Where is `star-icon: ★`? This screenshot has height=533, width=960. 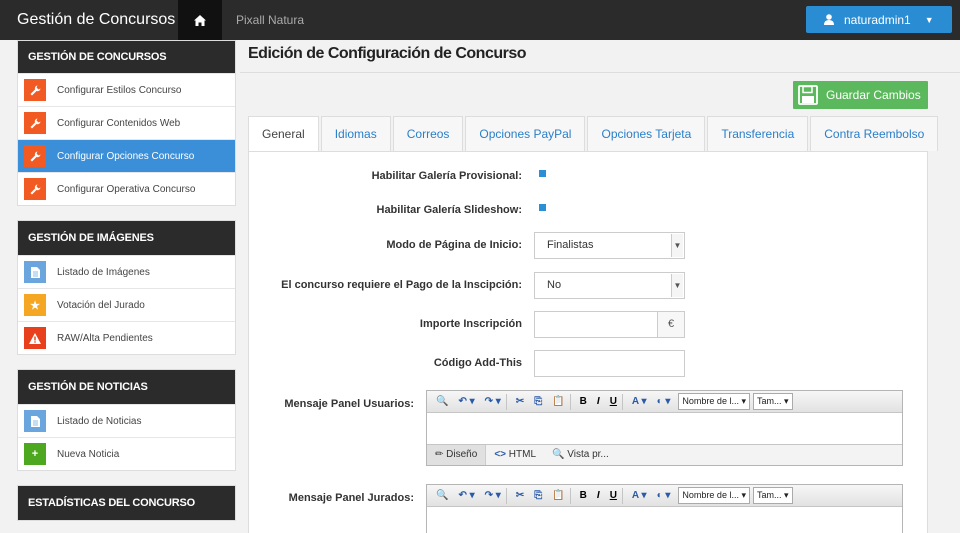
star-icon: ★ is located at coordinates (35, 305).